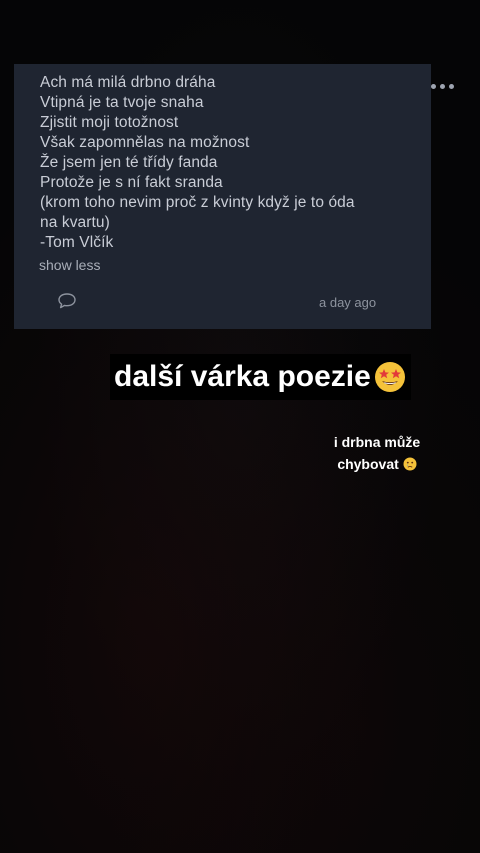  What do you see at coordinates (410, 464) in the screenshot?
I see `crying-face-emoji-icon` at bounding box center [410, 464].